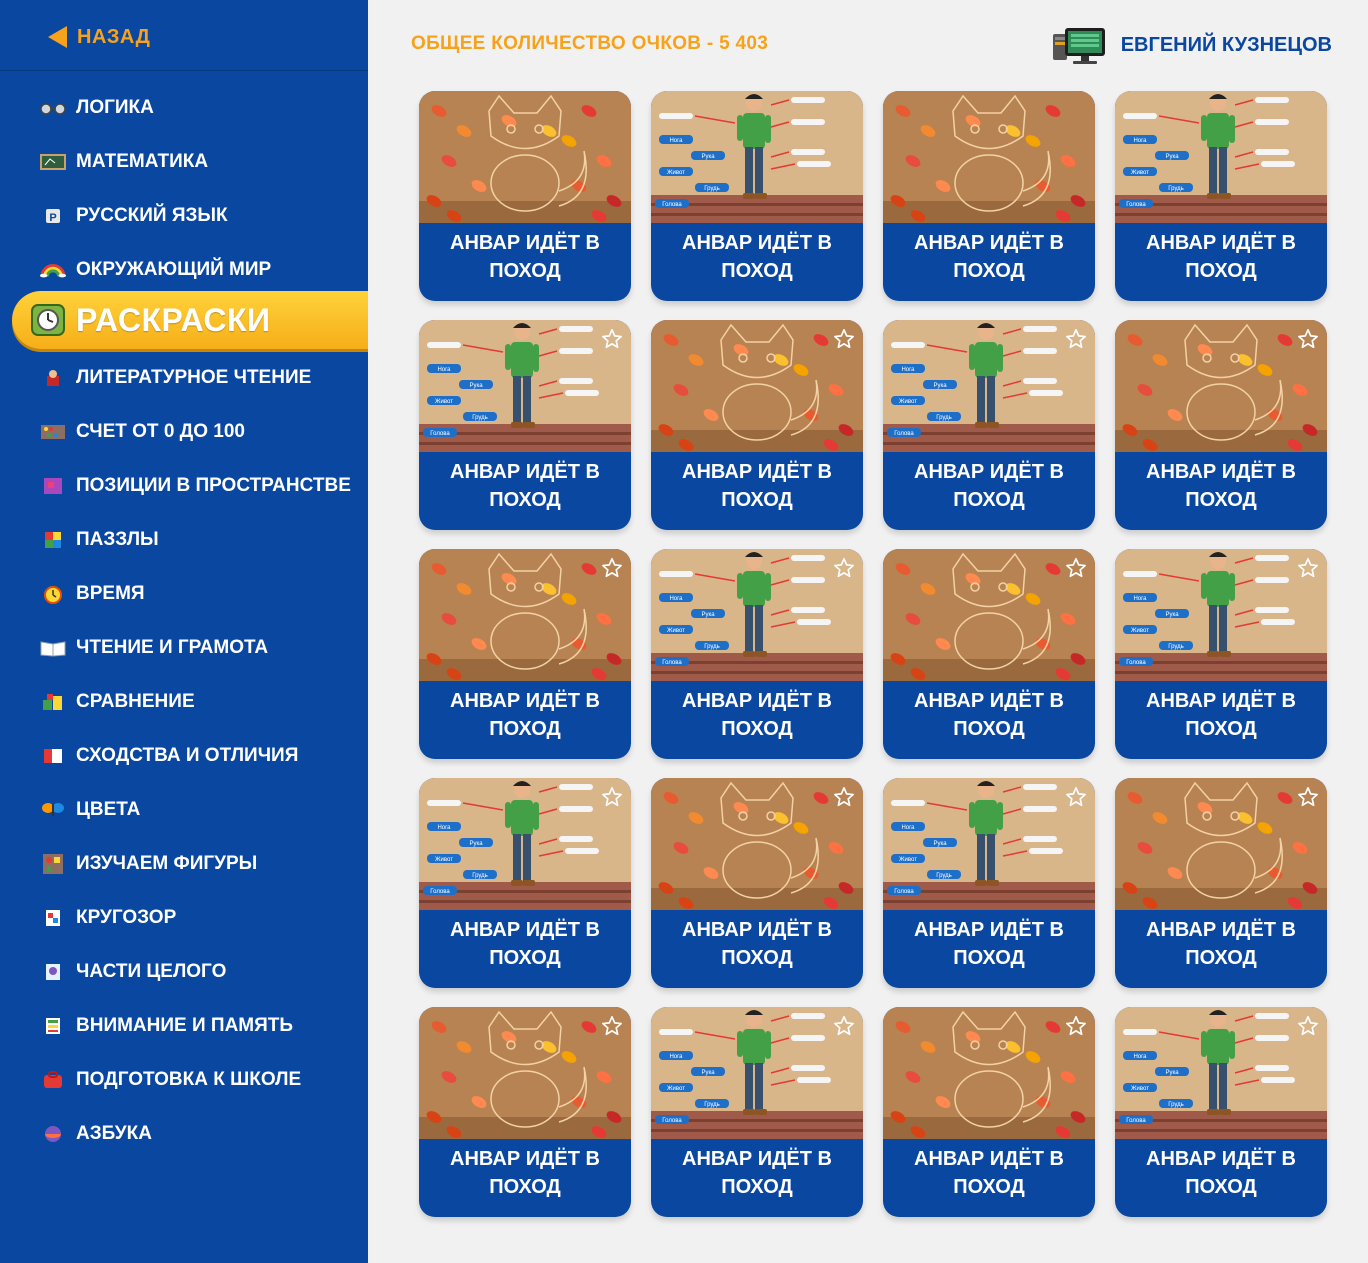  What do you see at coordinates (187, 755) in the screenshot?
I see `sidebar-item-label: СХОДСТВА И ОТЛИЧИЯ` at bounding box center [187, 755].